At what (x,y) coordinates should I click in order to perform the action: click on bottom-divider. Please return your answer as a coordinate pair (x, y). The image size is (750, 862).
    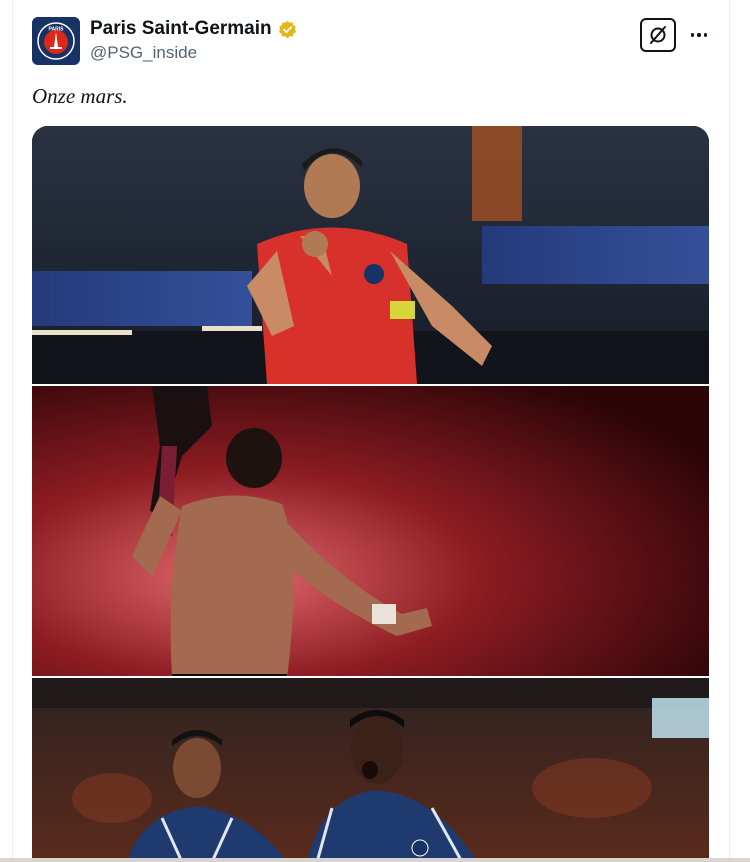
    Looking at the image, I should click on (375, 860).